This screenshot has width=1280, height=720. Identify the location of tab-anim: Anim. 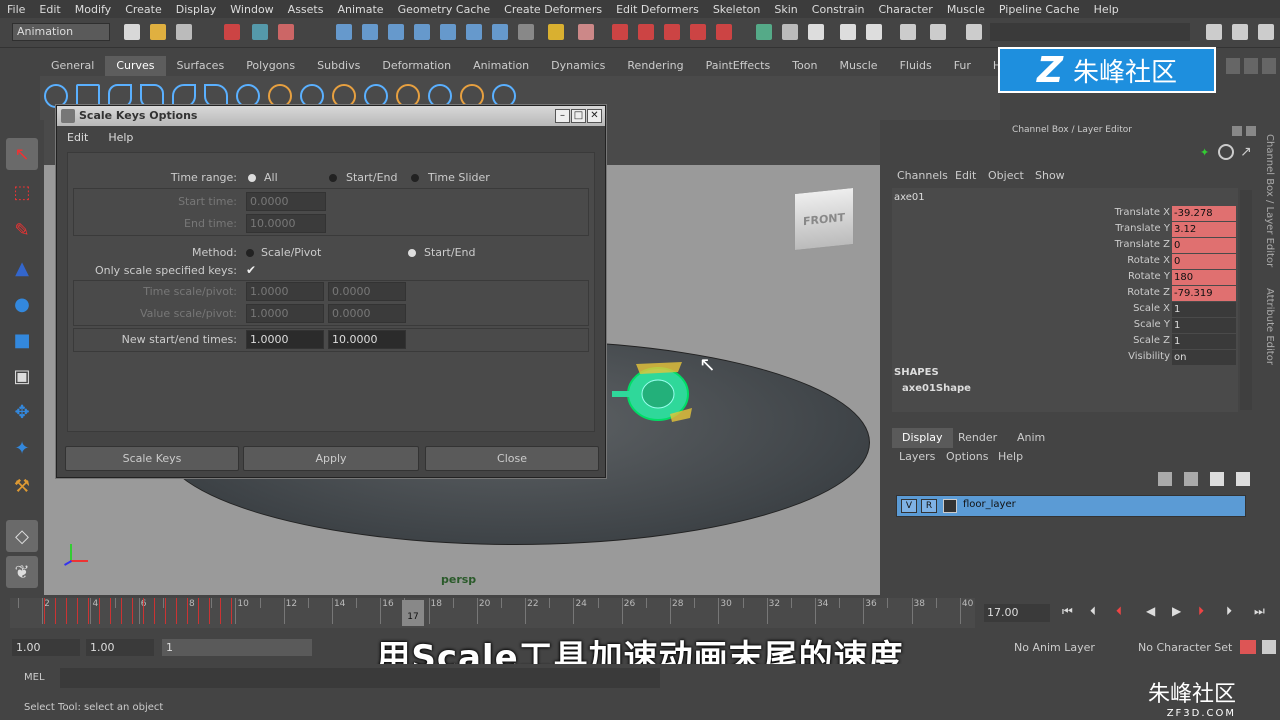
(1031, 438).